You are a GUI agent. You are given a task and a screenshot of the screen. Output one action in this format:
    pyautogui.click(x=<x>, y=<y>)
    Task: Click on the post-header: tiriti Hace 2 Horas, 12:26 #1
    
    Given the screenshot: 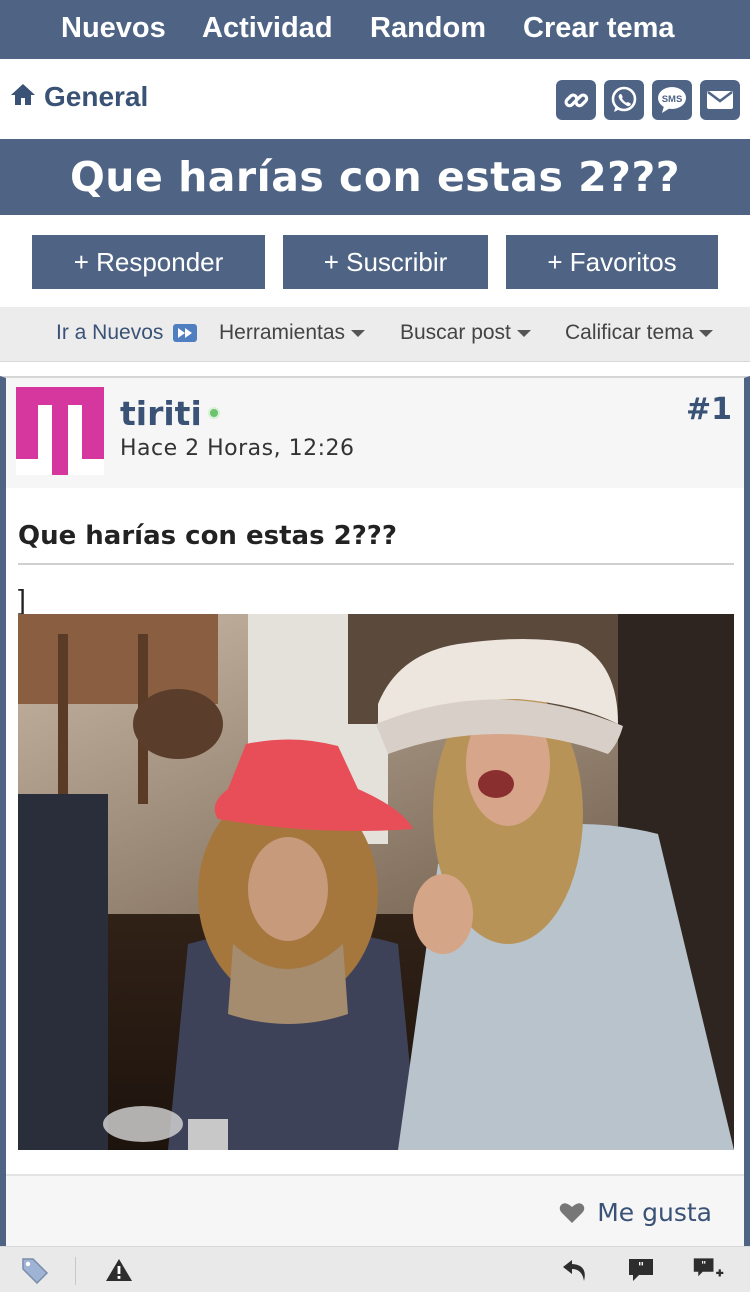 What is the action you would take?
    pyautogui.click(x=375, y=433)
    